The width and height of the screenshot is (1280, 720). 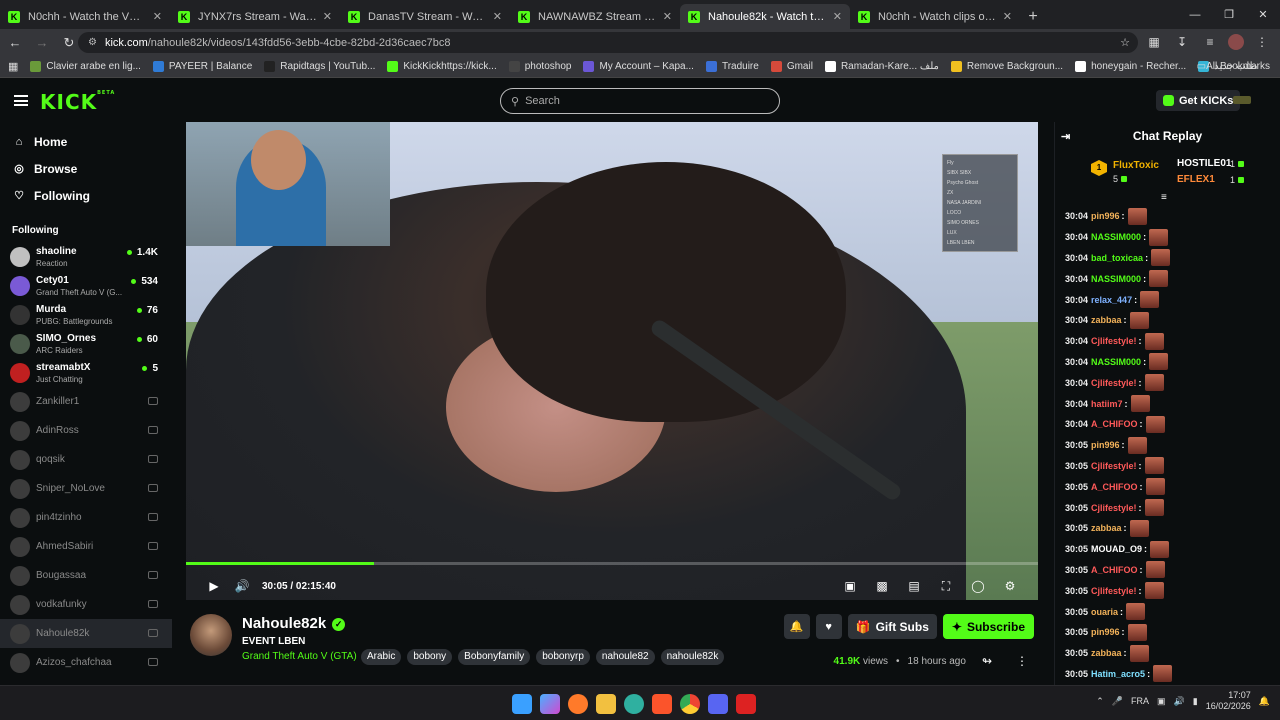 What do you see at coordinates (1196, 179) in the screenshot?
I see `leader-3-name: EFLEX1` at bounding box center [1196, 179].